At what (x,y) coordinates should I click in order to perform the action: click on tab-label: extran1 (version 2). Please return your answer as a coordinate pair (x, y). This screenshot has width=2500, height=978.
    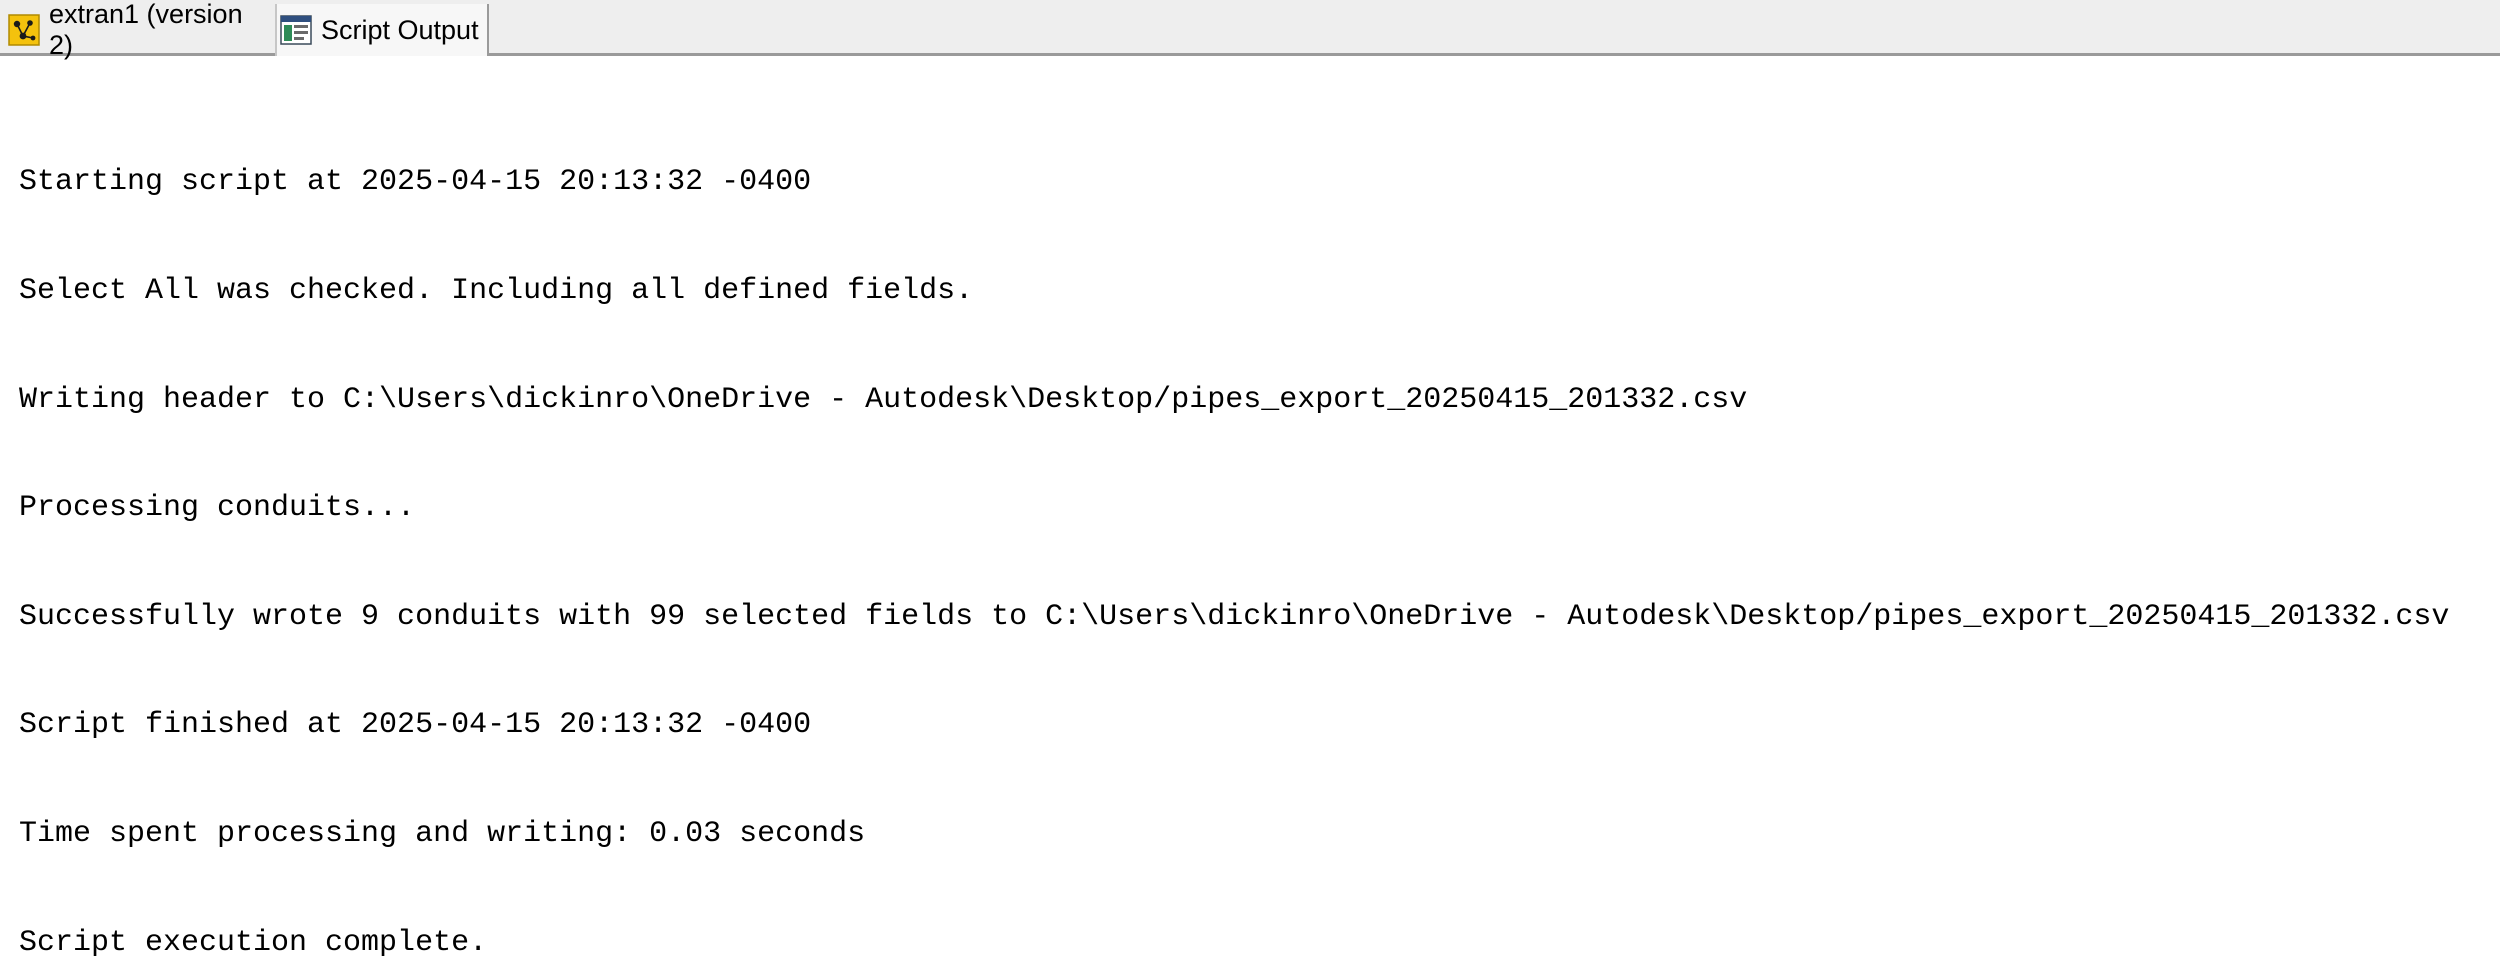
    Looking at the image, I should click on (146, 30).